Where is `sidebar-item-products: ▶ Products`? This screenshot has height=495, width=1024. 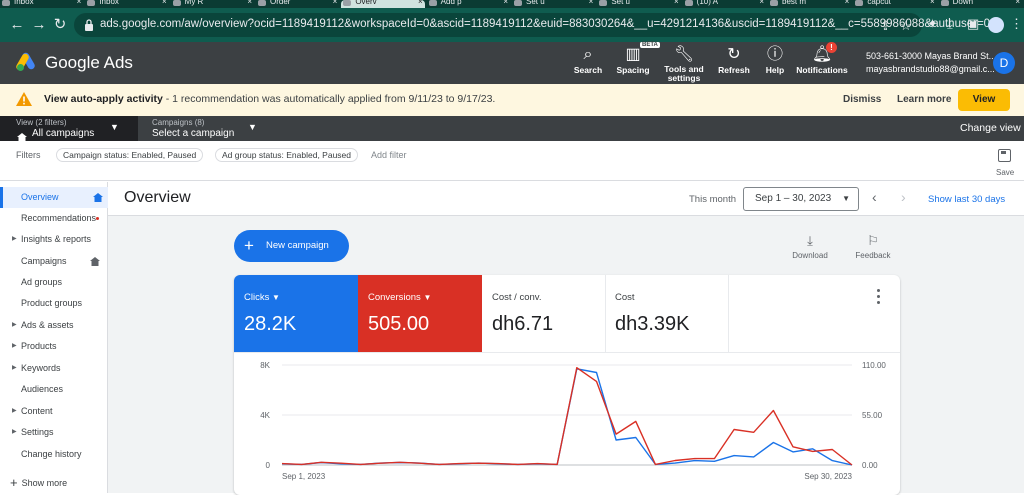 sidebar-item-products: ▶ Products is located at coordinates (54, 346).